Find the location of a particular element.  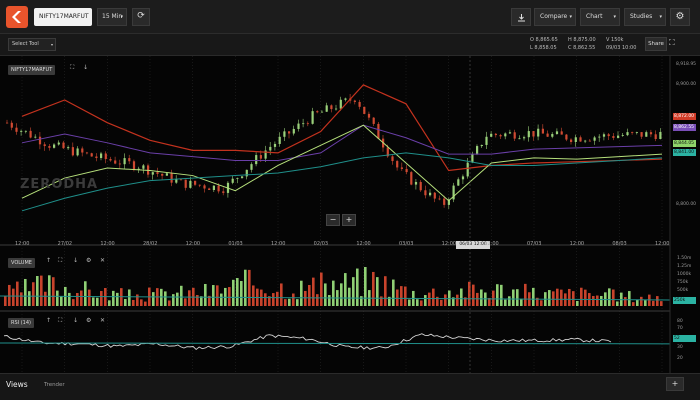

select-tool-dropdown: Select Tool ▾ is located at coordinates (32, 44).